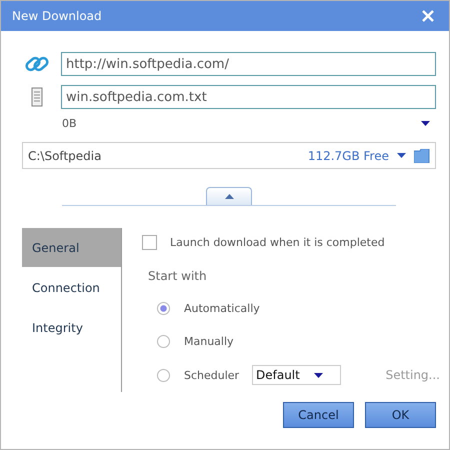 Image resolution: width=450 pixels, height=450 pixels. I want to click on section-label: Start with, so click(178, 276).